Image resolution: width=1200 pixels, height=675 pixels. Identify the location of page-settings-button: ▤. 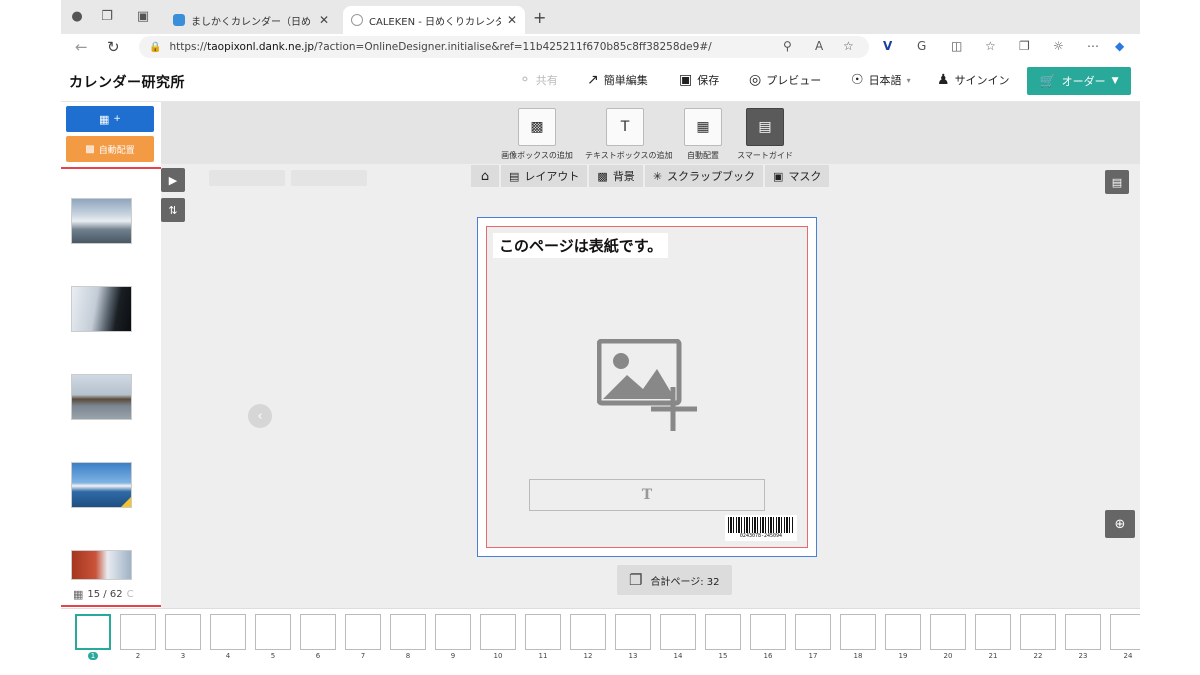
(1117, 182).